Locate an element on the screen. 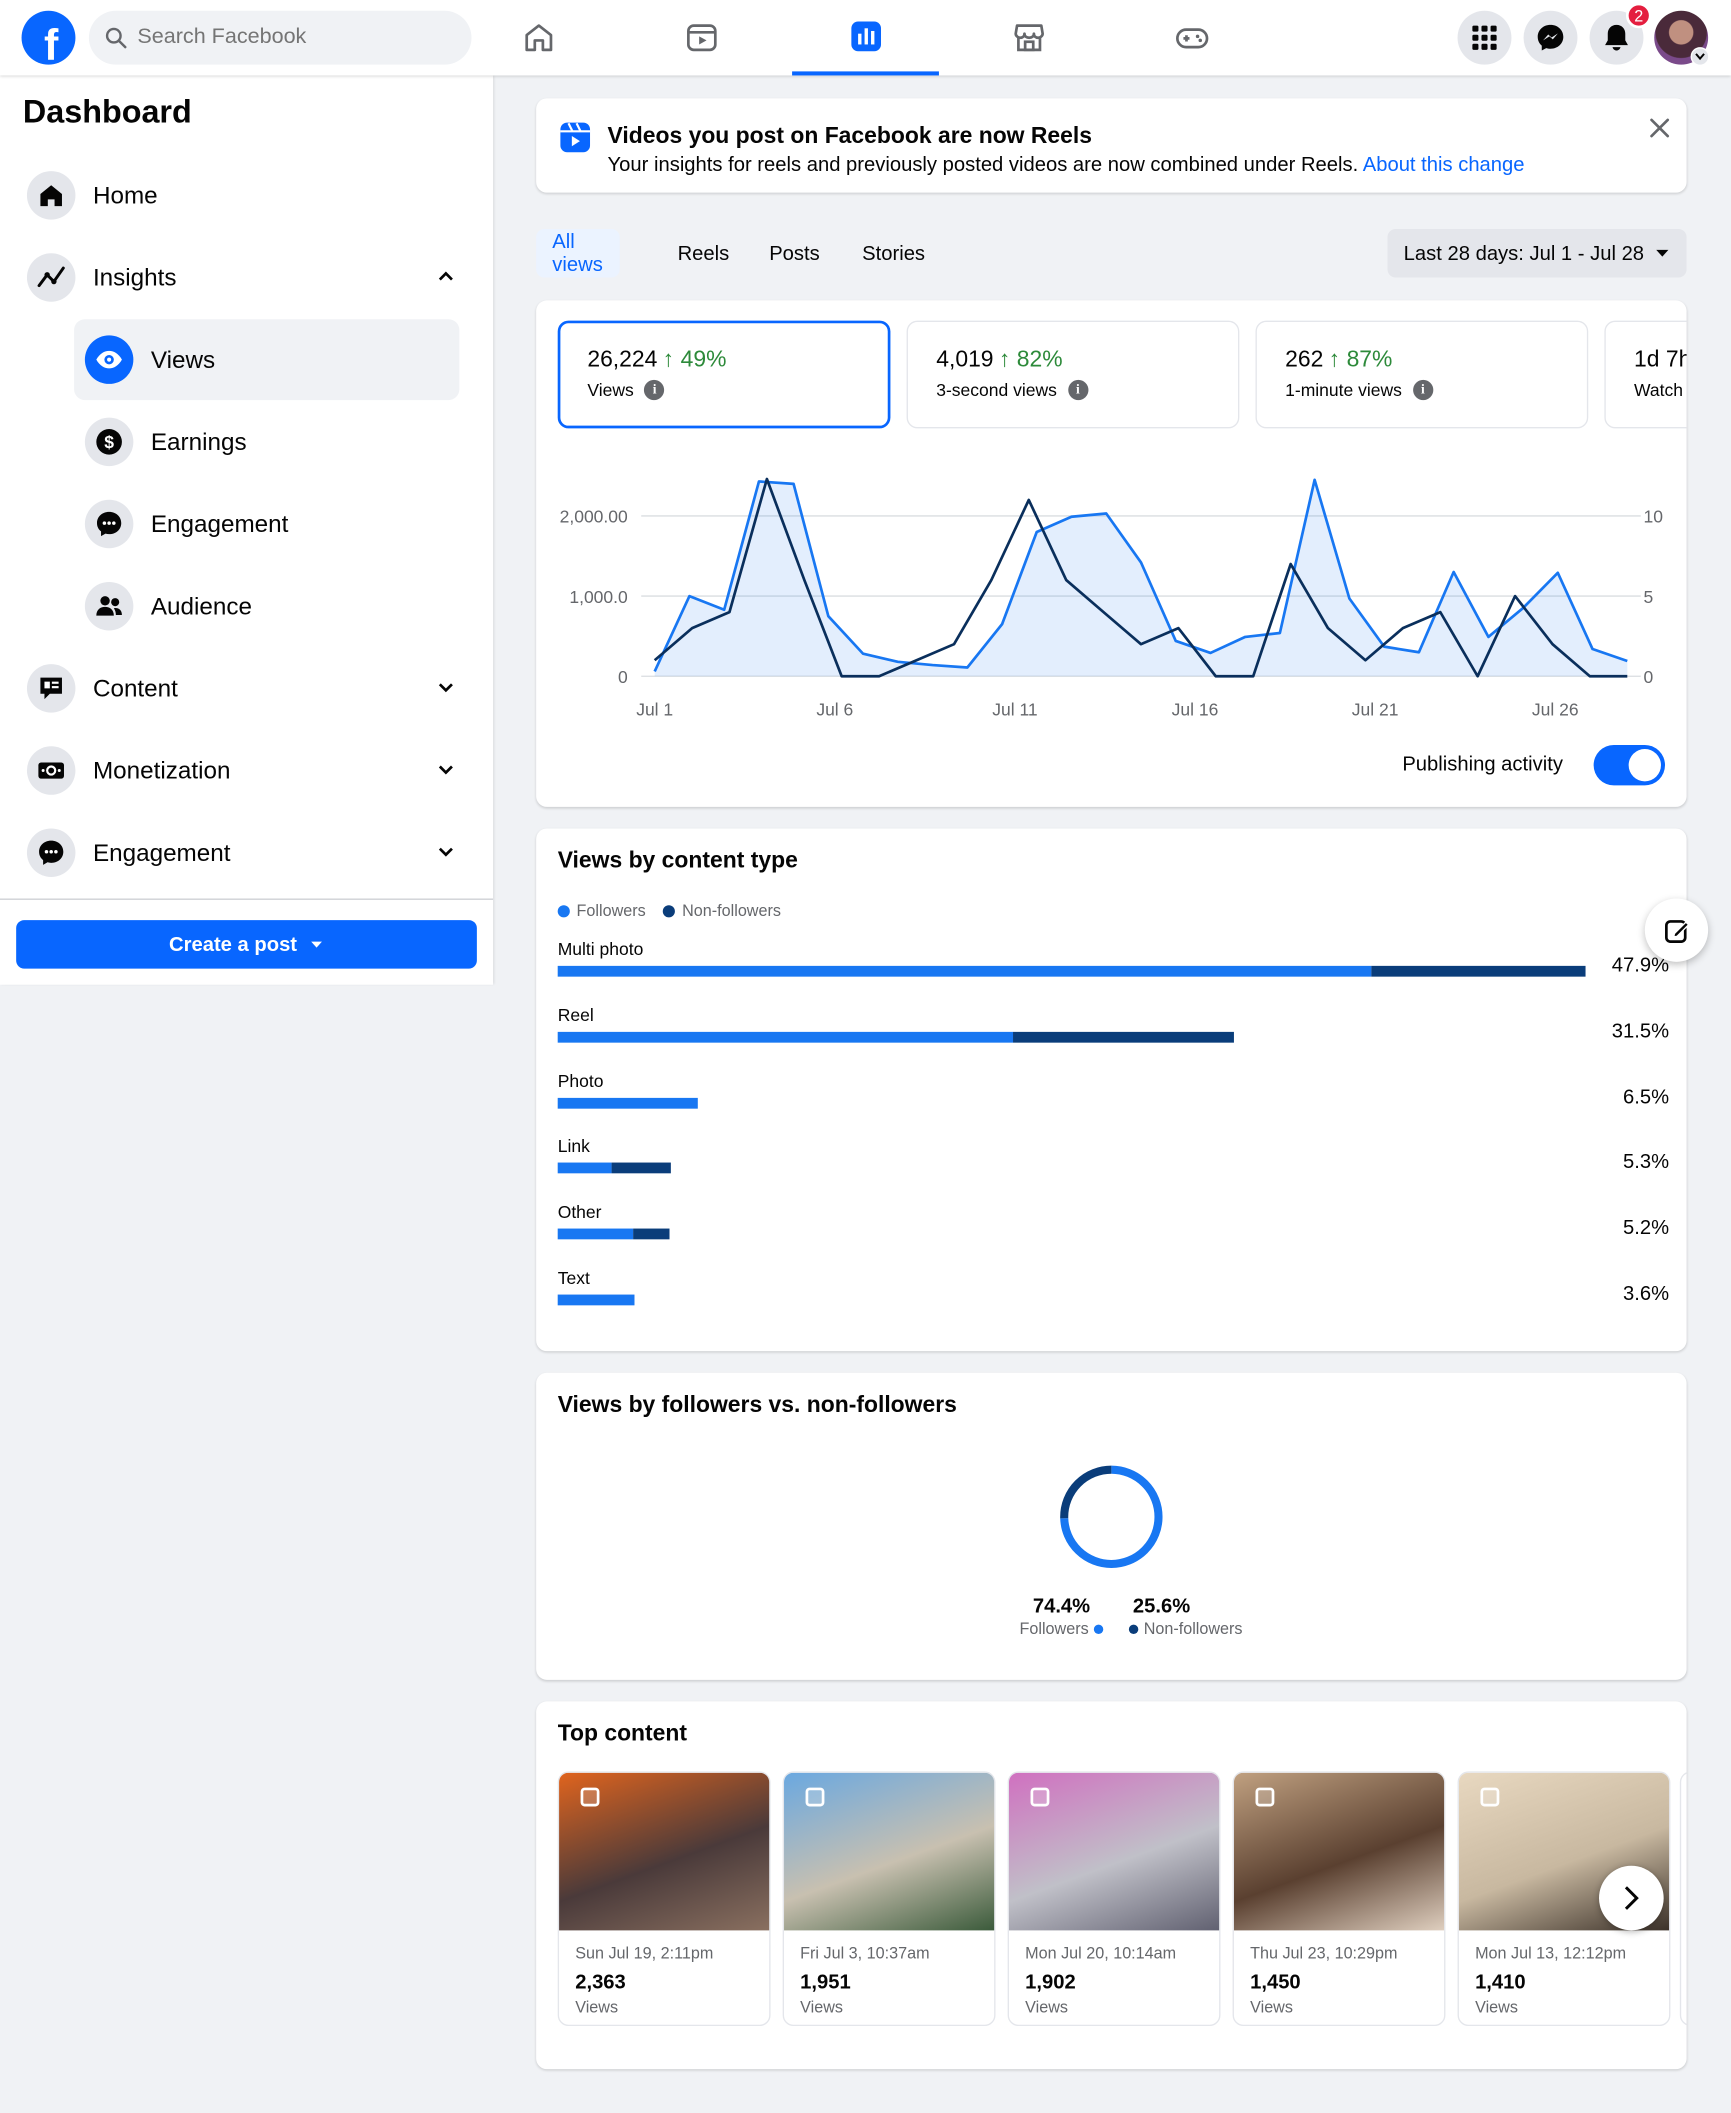  home-icon is located at coordinates (51, 195).